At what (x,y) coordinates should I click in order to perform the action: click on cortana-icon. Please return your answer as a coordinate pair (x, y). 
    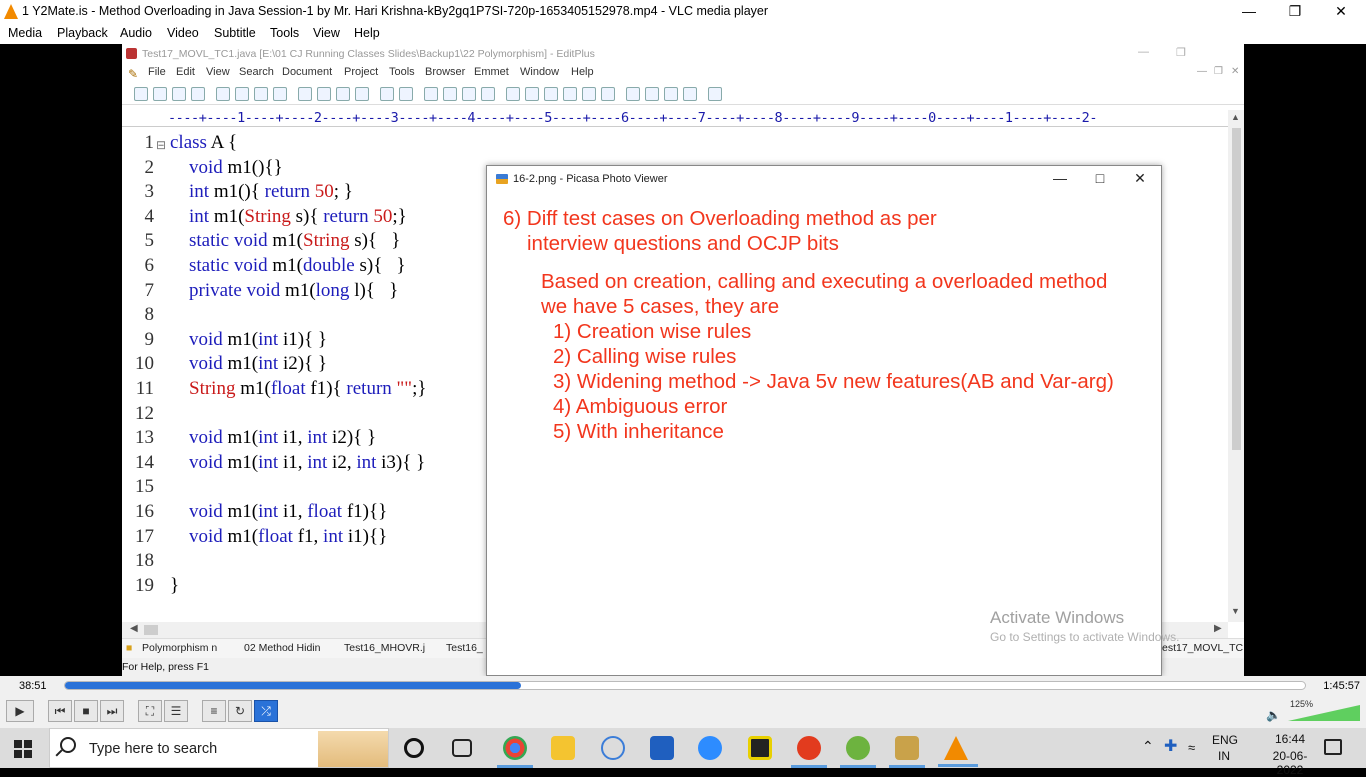
    Looking at the image, I should click on (414, 748).